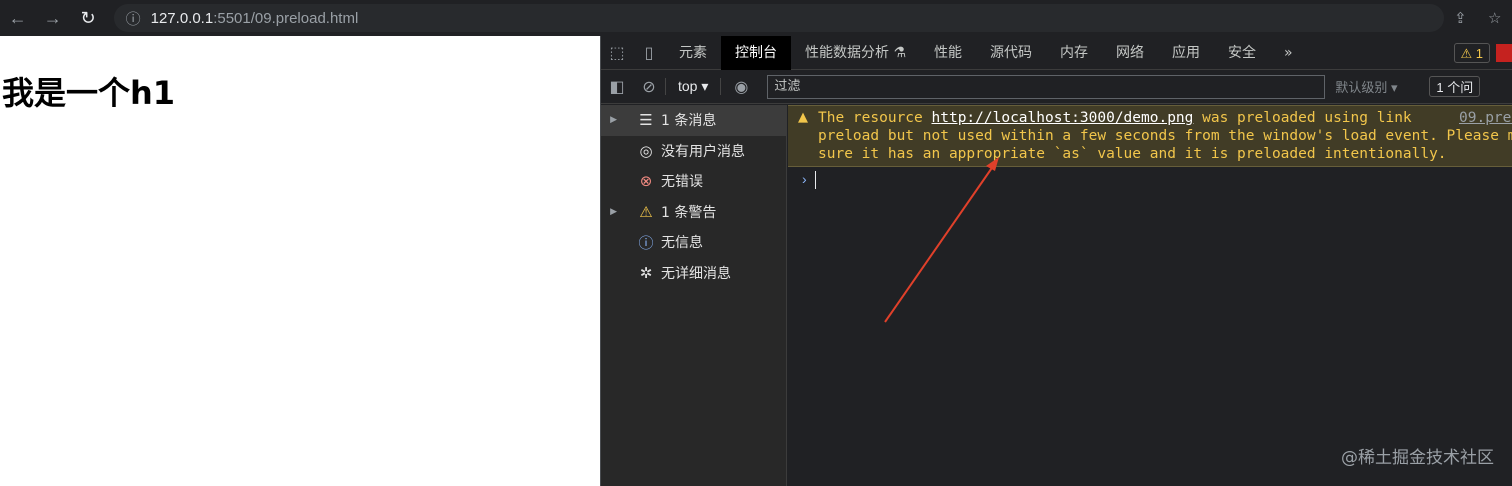  Describe the element at coordinates (941, 240) in the screenshot. I see `annotation-arrow` at that location.